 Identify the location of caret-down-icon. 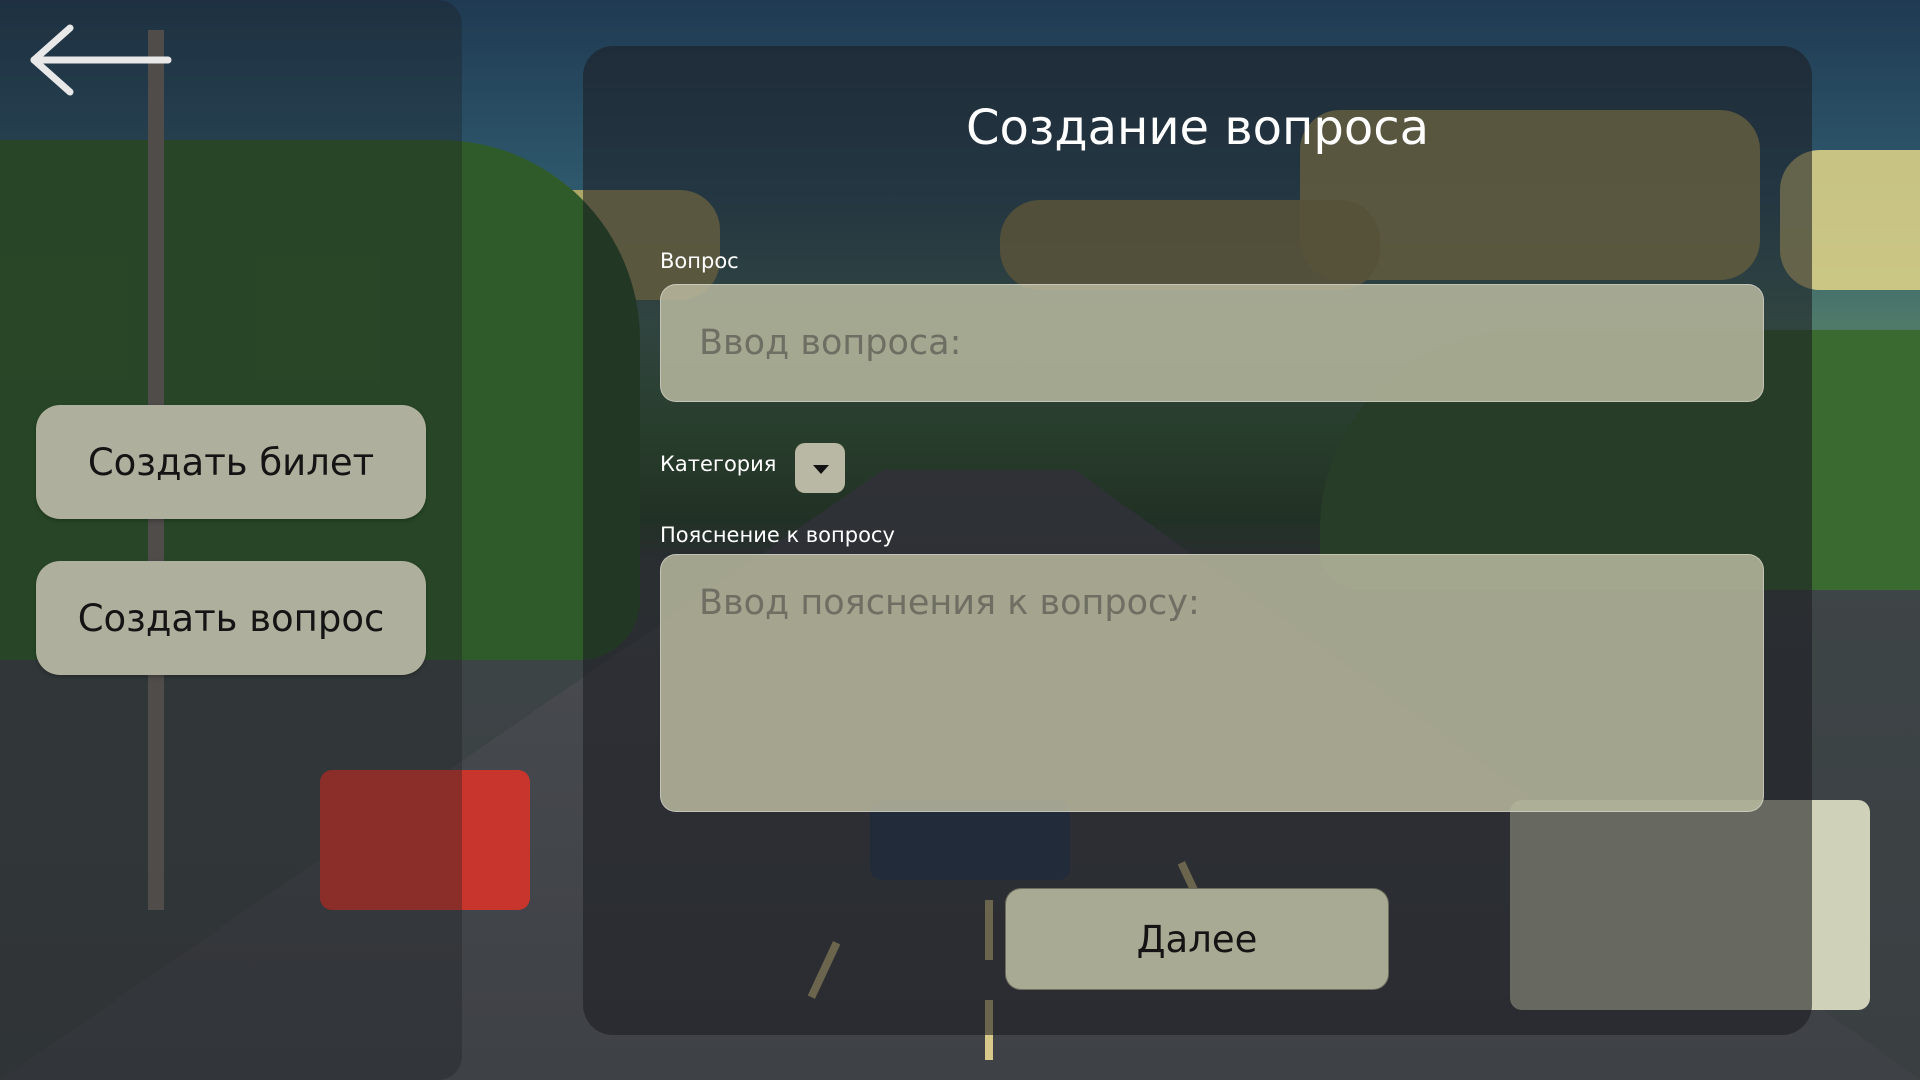
(821, 469).